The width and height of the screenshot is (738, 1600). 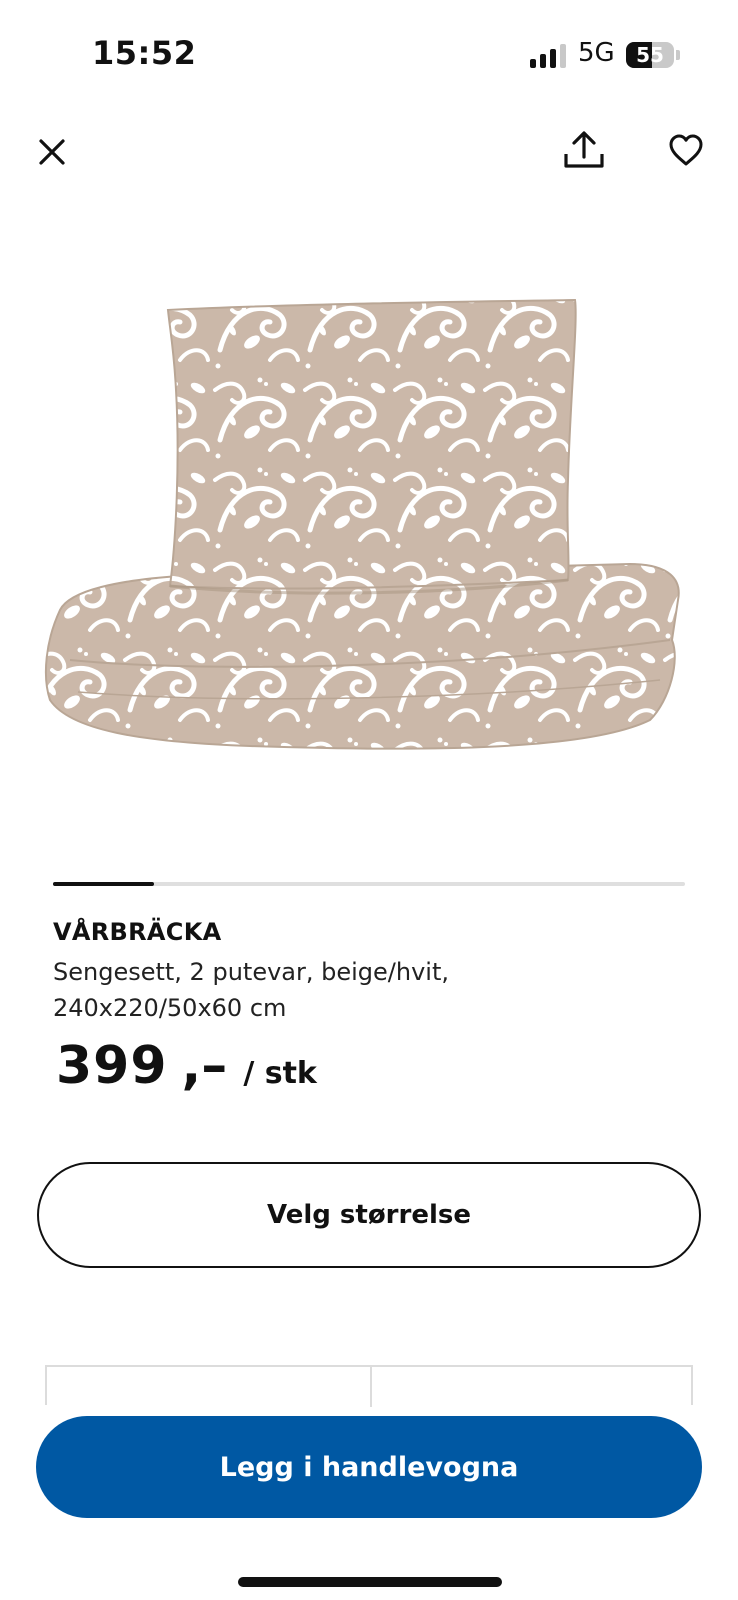 I want to click on battery-icon: 55, so click(x=650, y=55).